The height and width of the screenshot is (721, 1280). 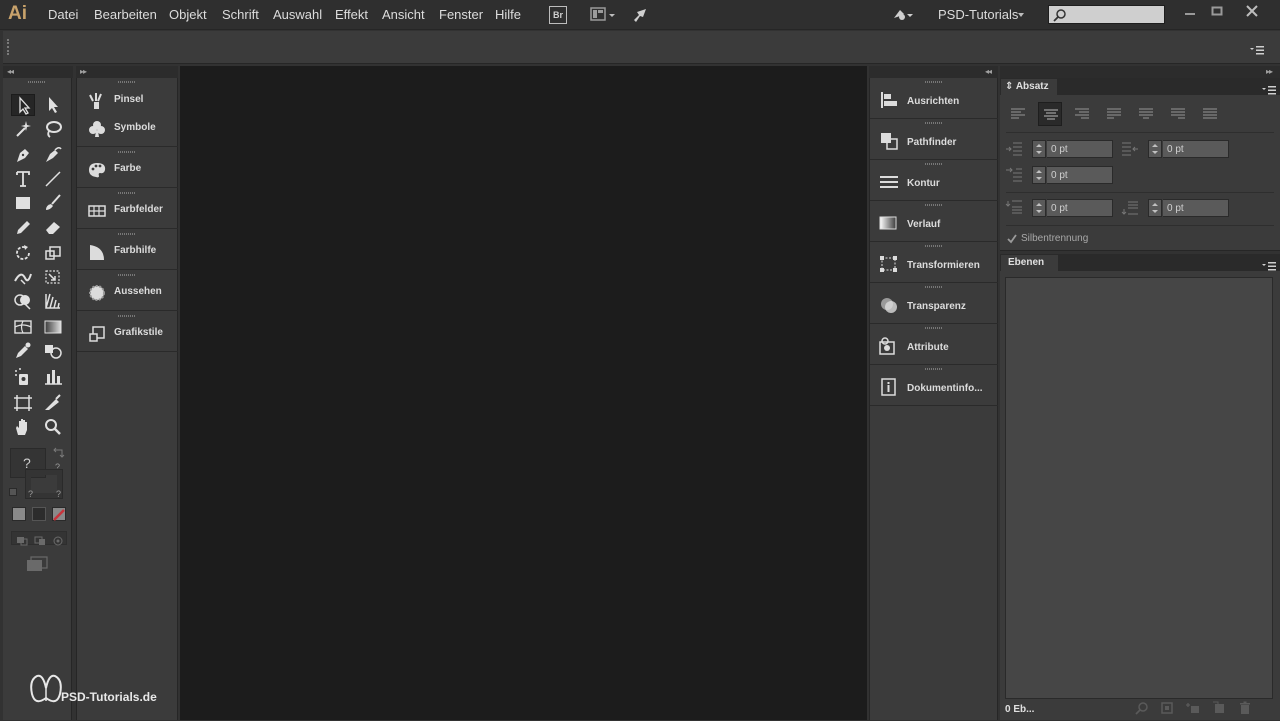 I want to click on first-line-indent-input, so click(x=1080, y=175).